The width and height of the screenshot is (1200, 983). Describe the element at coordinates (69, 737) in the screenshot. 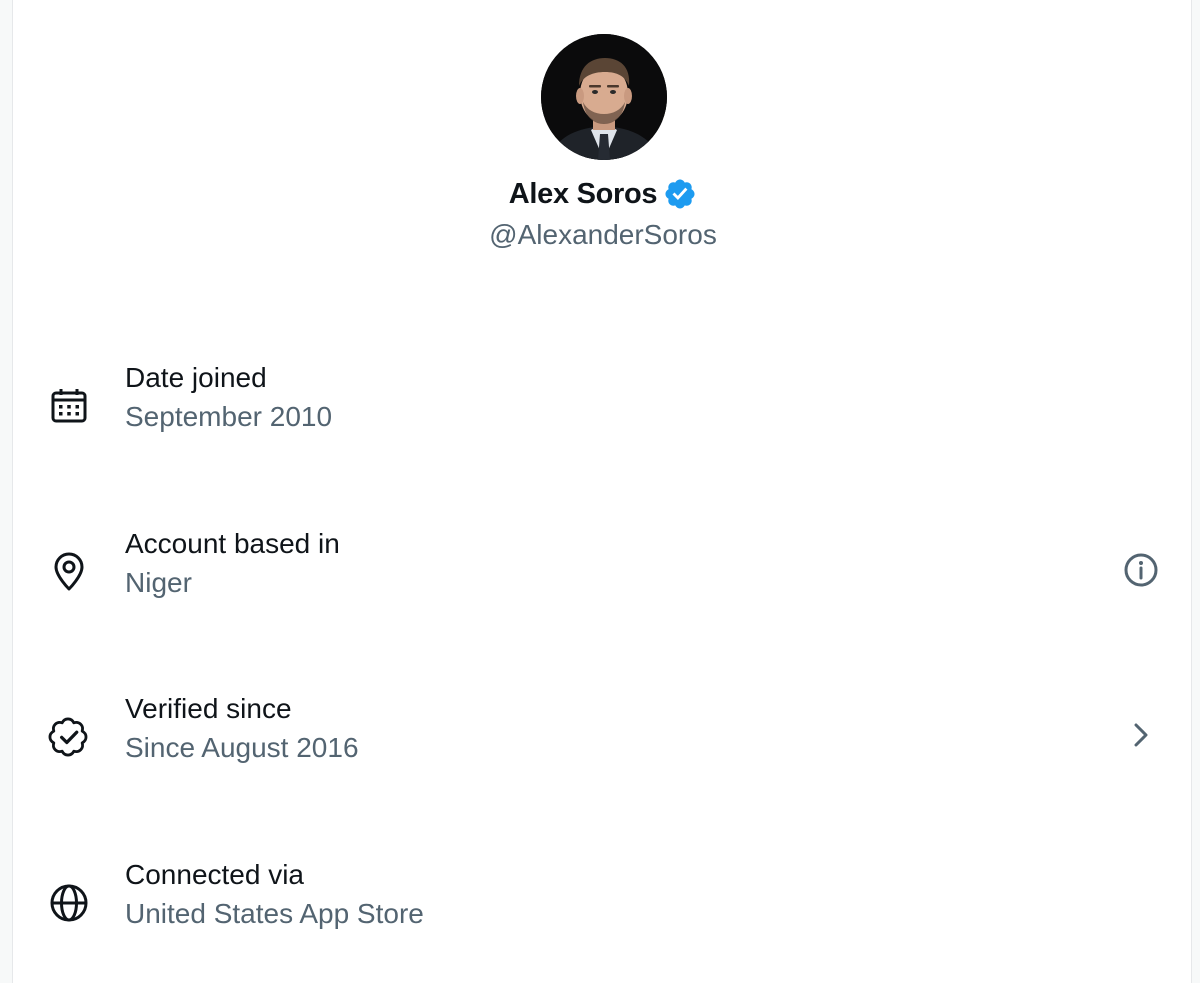

I see `verified-badge-outline-icon` at that location.